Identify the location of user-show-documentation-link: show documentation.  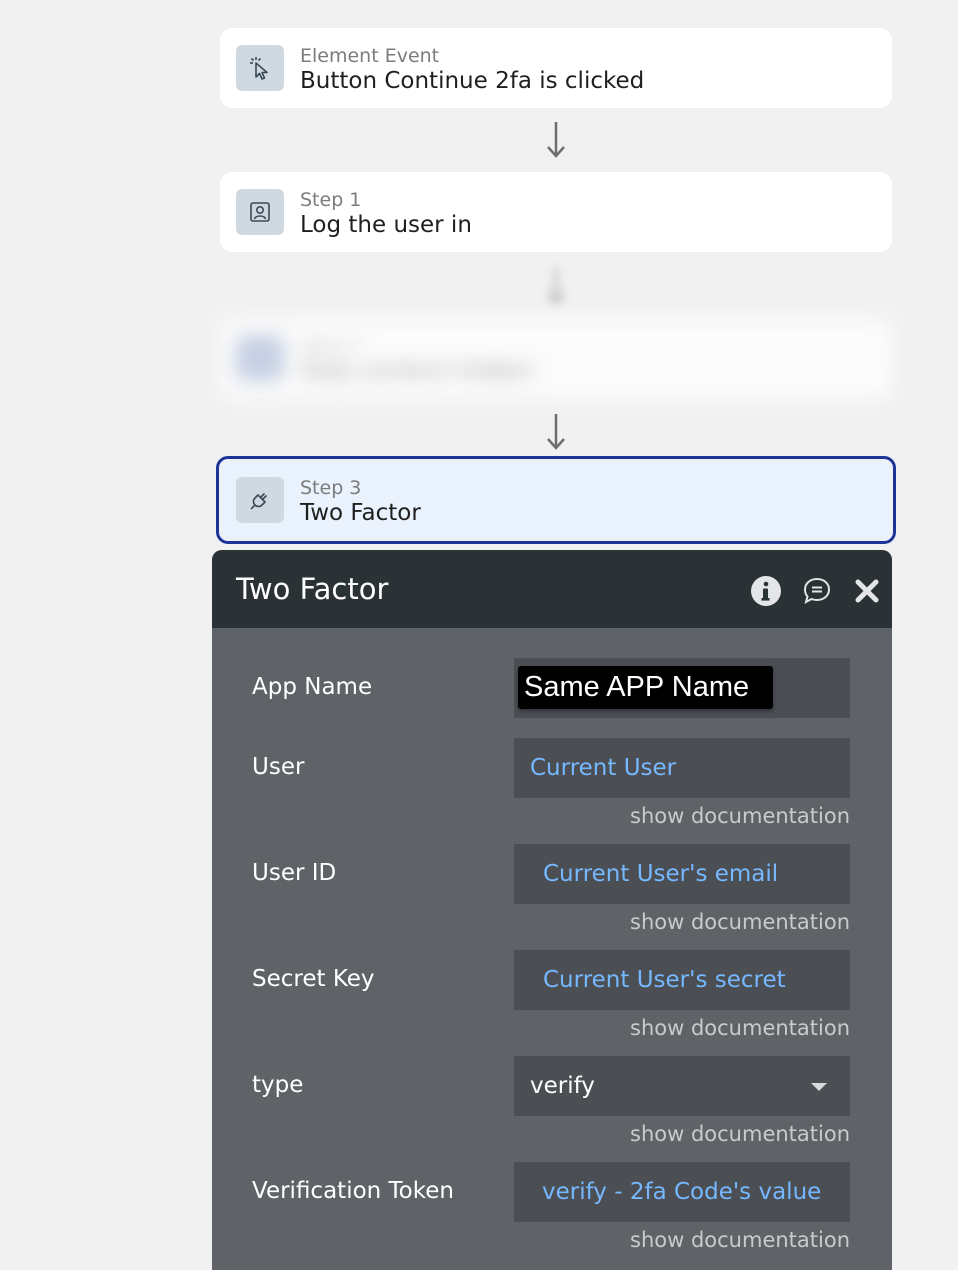
(740, 816).